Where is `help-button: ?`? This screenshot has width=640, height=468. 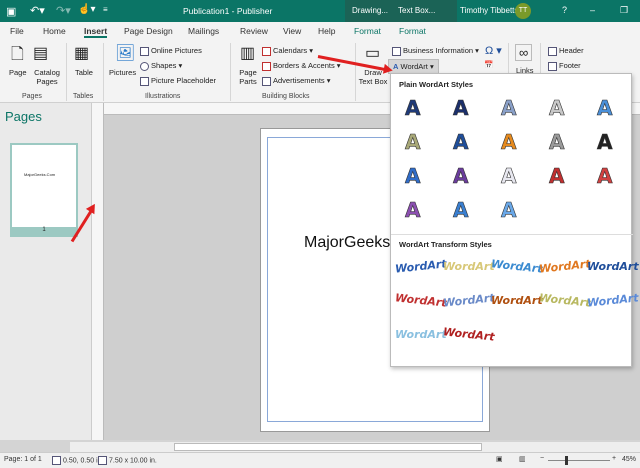
help-button: ? is located at coordinates (564, 10).